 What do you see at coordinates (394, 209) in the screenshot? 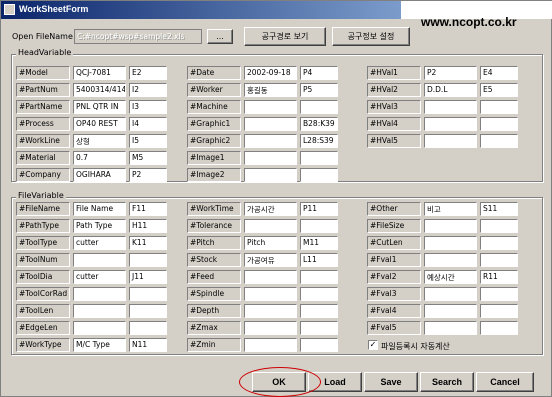
I see `var-name-field: #Other` at bounding box center [394, 209].